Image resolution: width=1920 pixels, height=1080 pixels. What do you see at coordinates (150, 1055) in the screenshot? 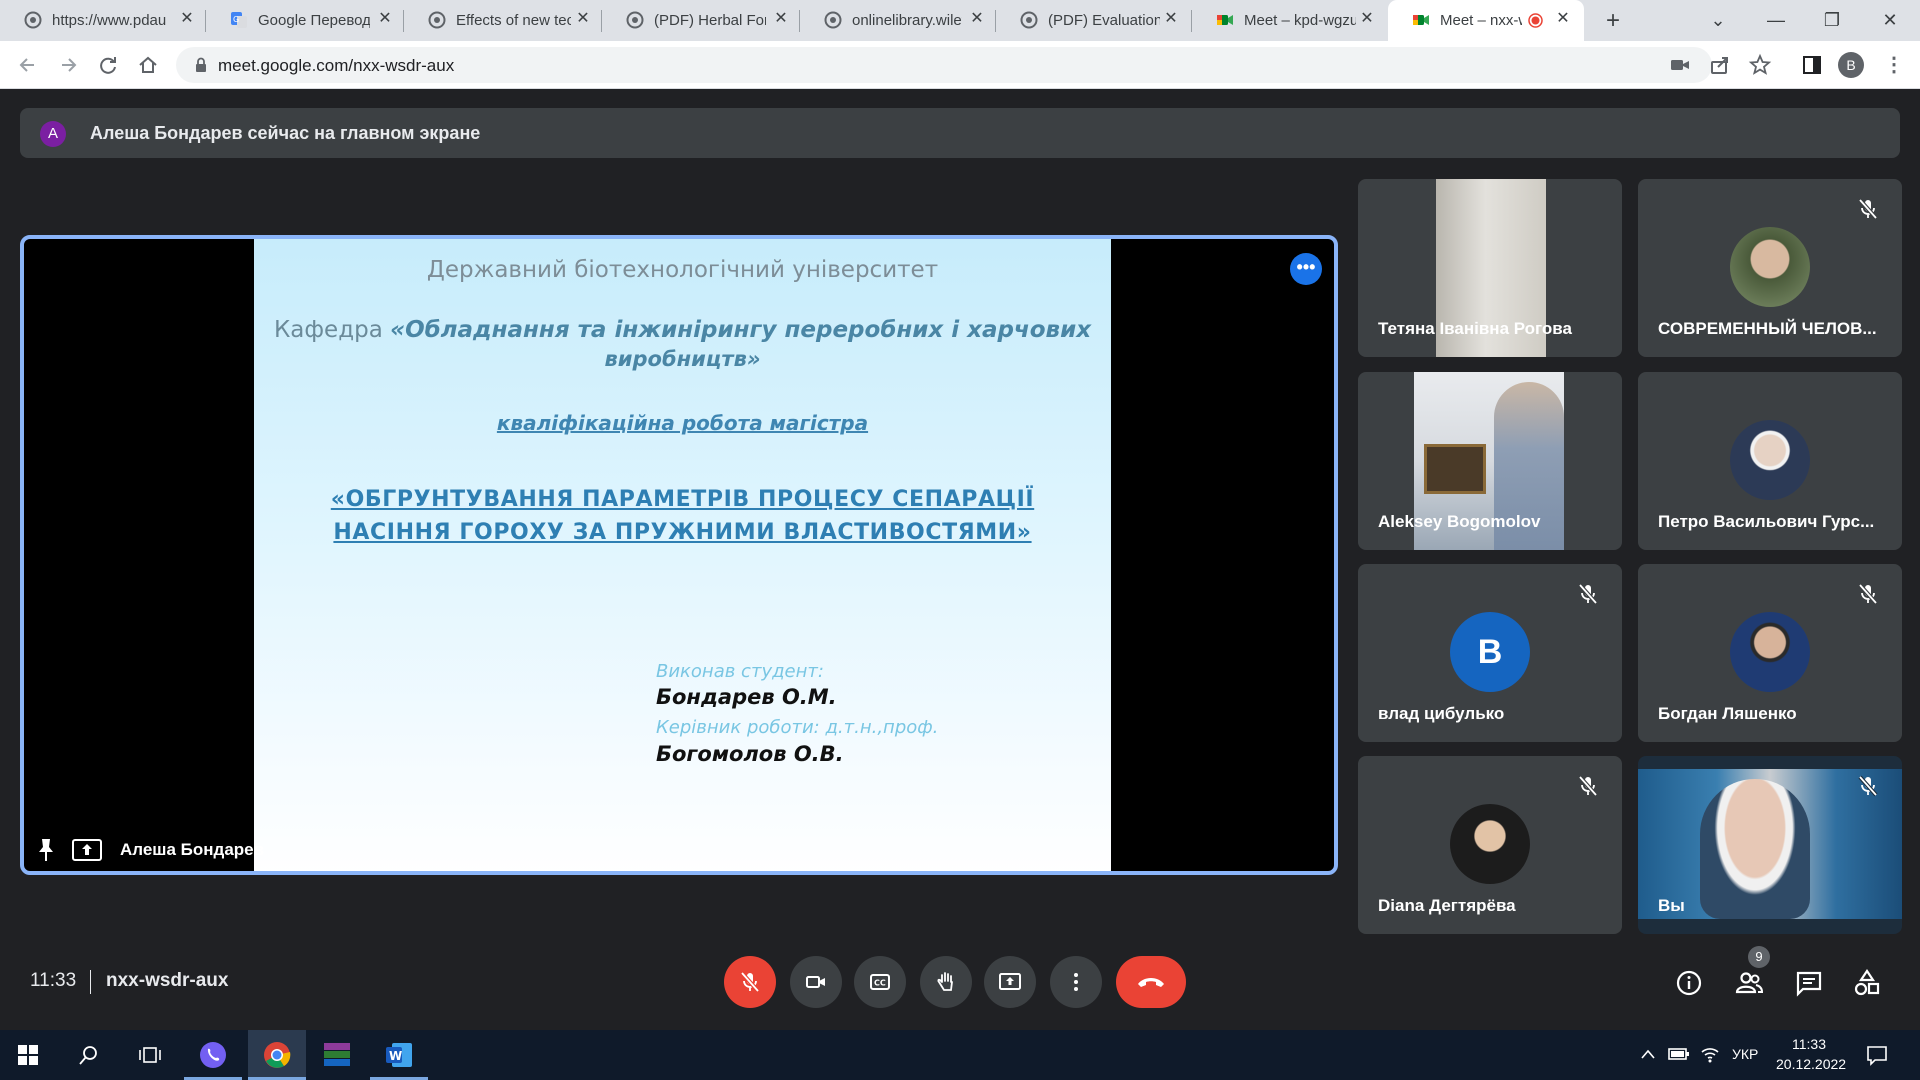
I see `task-view-icon` at bounding box center [150, 1055].